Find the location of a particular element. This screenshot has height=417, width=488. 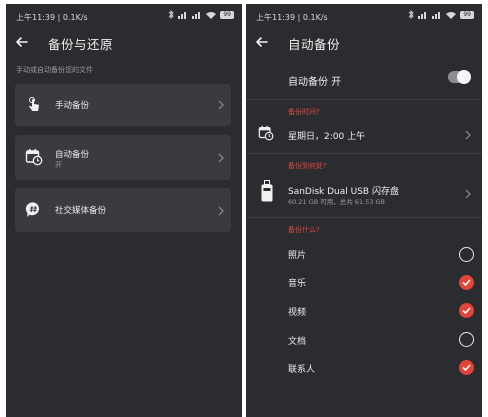

switch-knob is located at coordinates (464, 77).